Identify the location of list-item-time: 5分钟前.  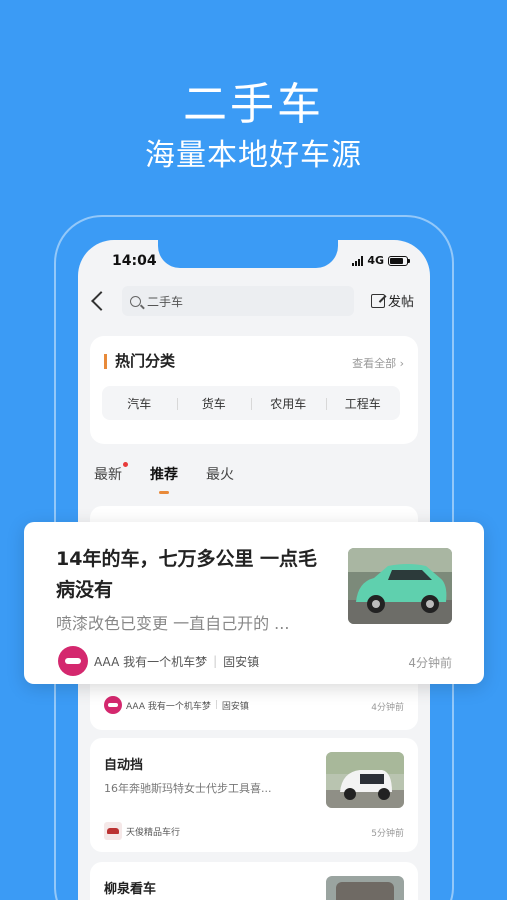
(387, 834).